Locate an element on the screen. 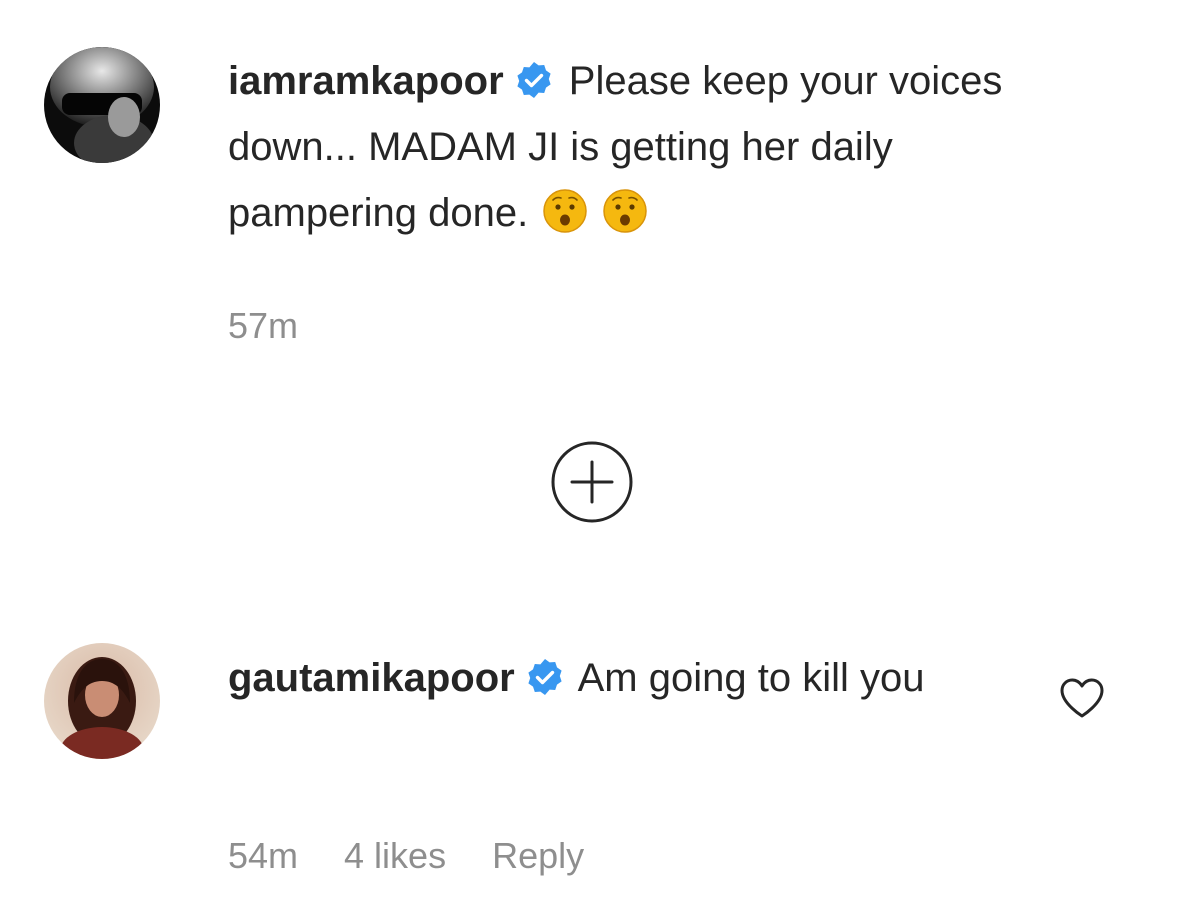  comment-text: Am going to kill you is located at coordinates (751, 678).